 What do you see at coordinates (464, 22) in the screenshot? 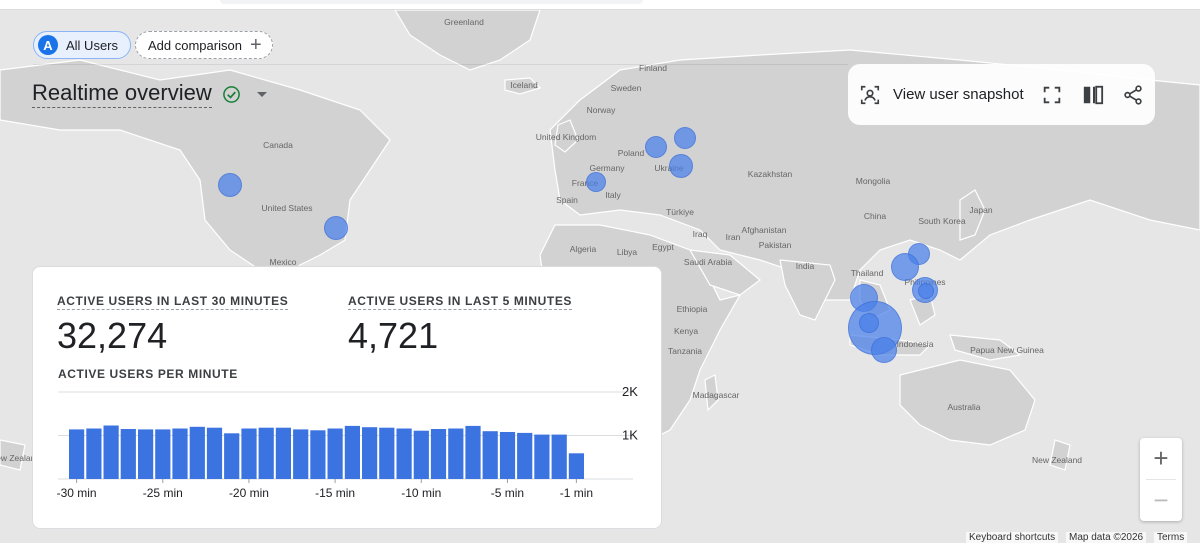
I see `country-label: Greenland` at bounding box center [464, 22].